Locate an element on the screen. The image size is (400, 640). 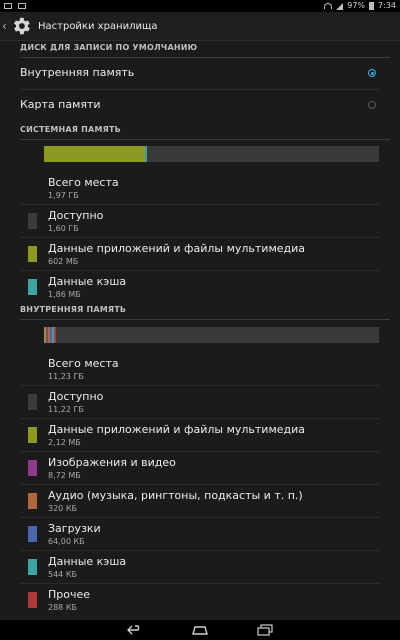
storage-item-value: 544 КБ is located at coordinates (62, 574).